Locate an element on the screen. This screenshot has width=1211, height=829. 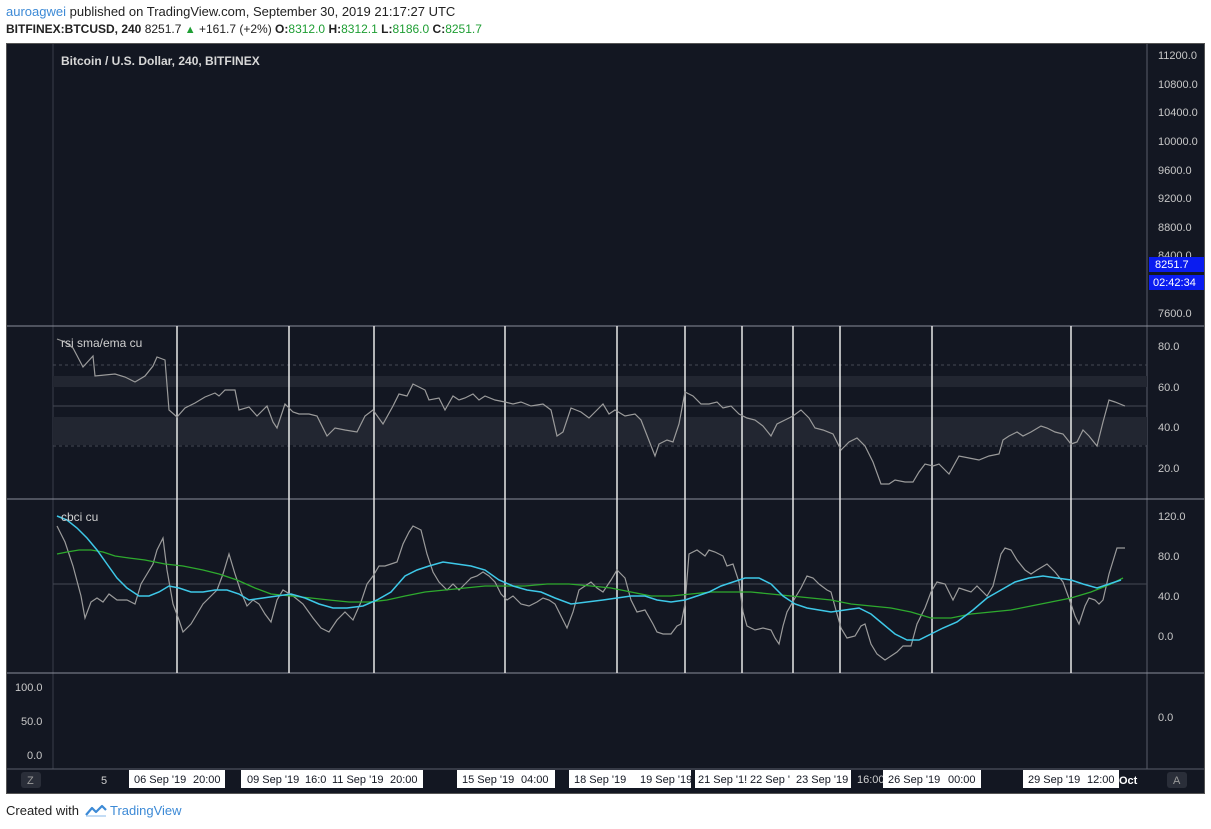
footer: Created with TradingView is located at coordinates (94, 810).